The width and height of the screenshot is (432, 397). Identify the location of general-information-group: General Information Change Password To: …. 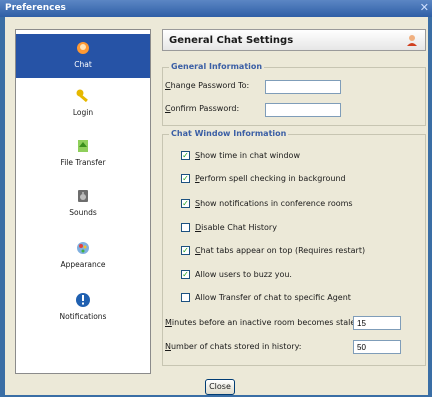
(294, 94).